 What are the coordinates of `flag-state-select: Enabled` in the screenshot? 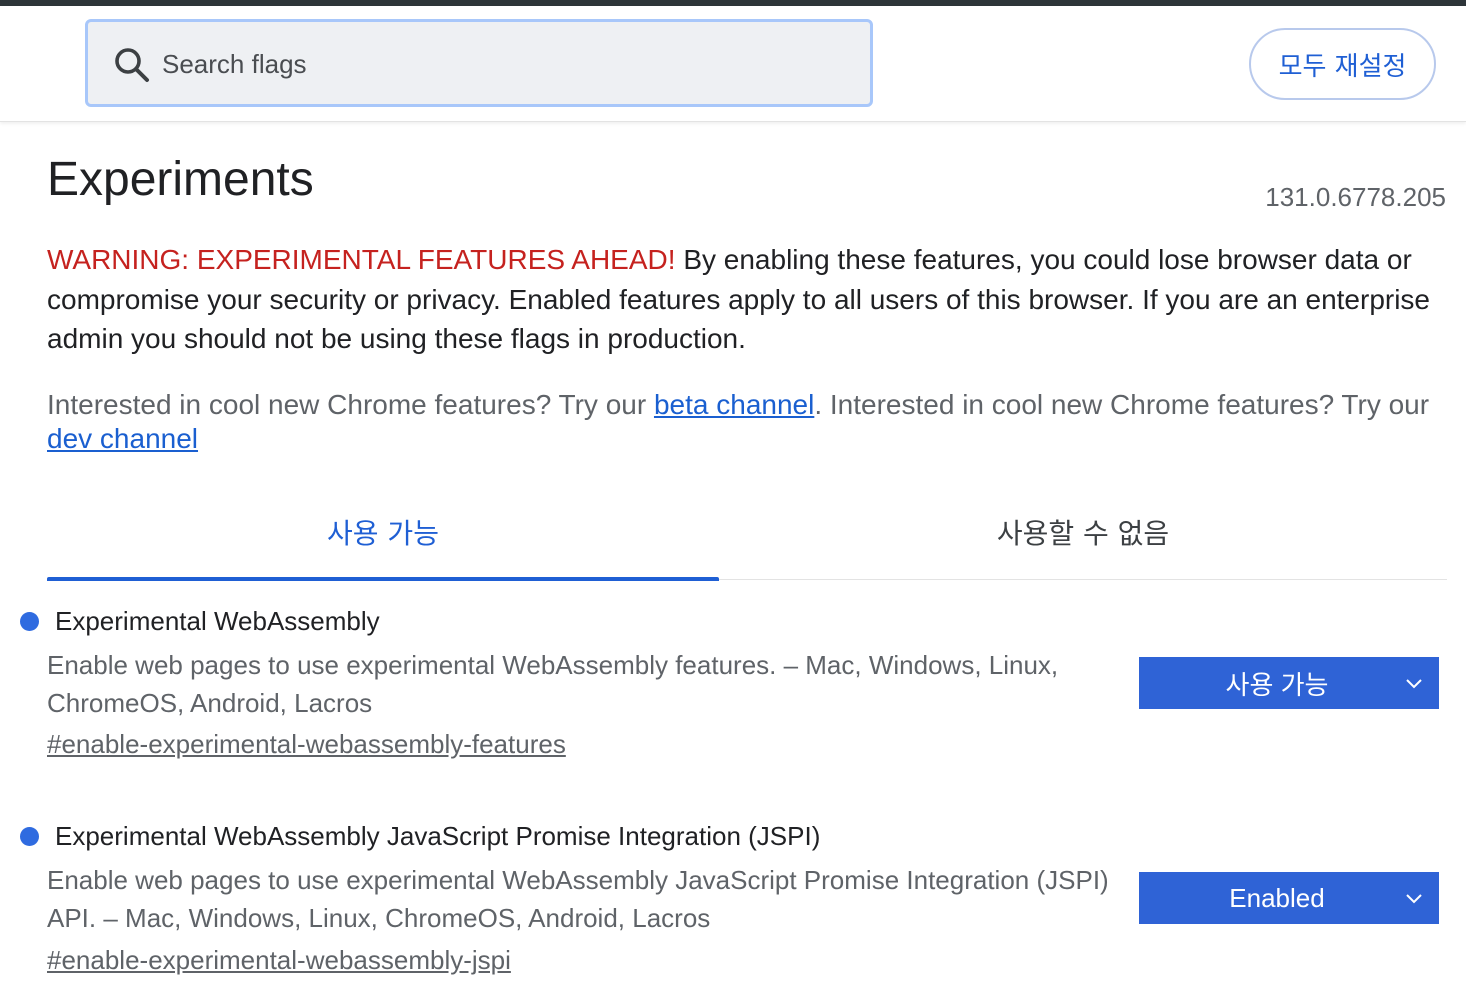 It's located at (1289, 898).